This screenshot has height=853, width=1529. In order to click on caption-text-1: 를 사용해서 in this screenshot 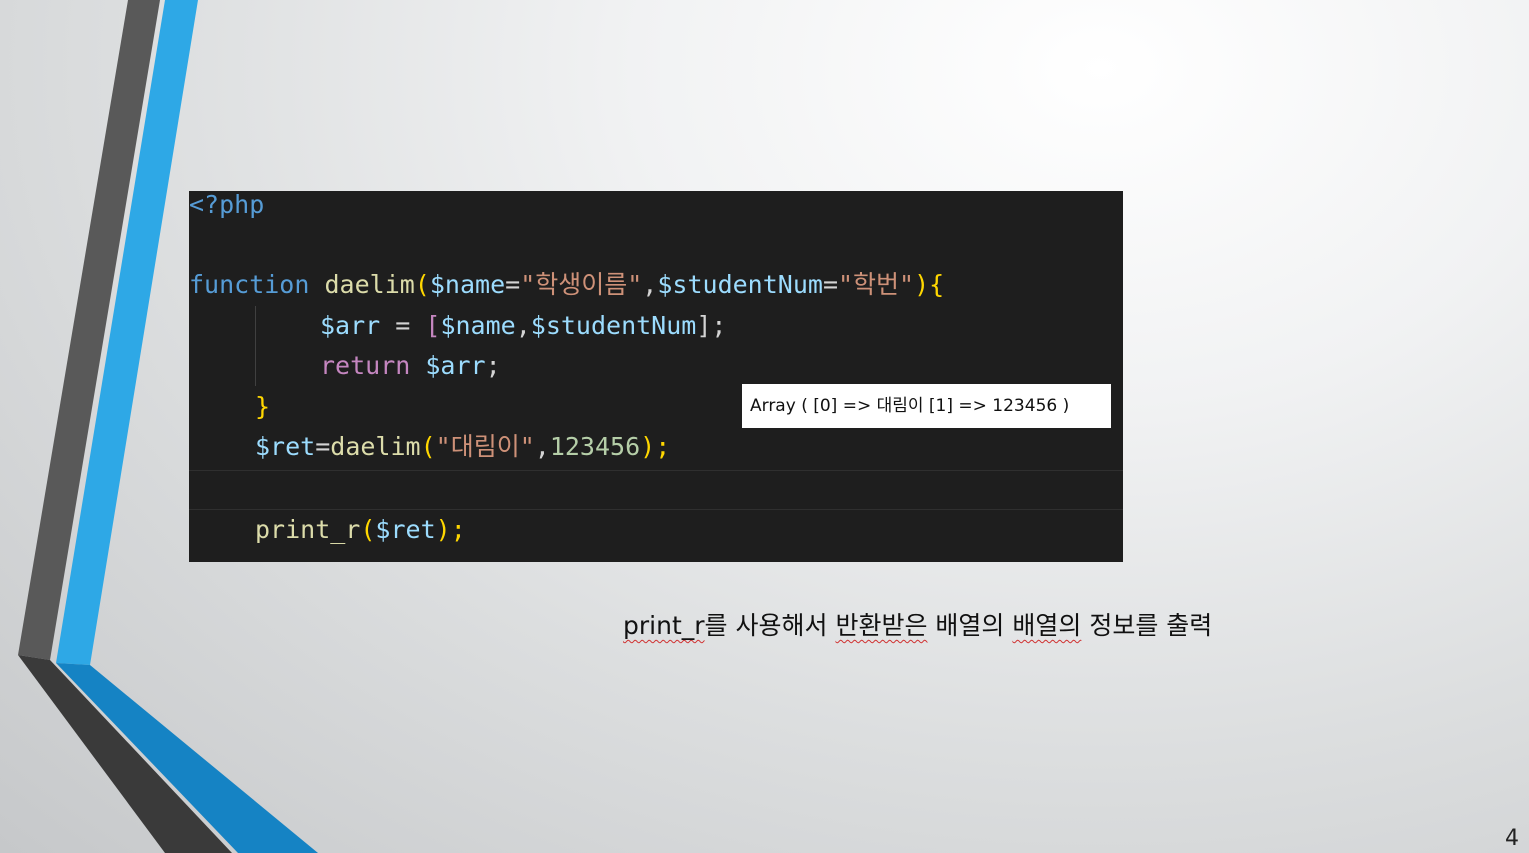, I will do `click(770, 625)`.